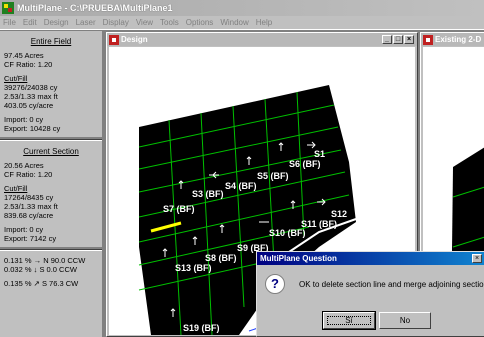 The height and width of the screenshot is (337, 484). What do you see at coordinates (242, 8) in the screenshot?
I see `app-titlebar: MultiPlane - C:\PRUEBA\MultiPlane1` at bounding box center [242, 8].